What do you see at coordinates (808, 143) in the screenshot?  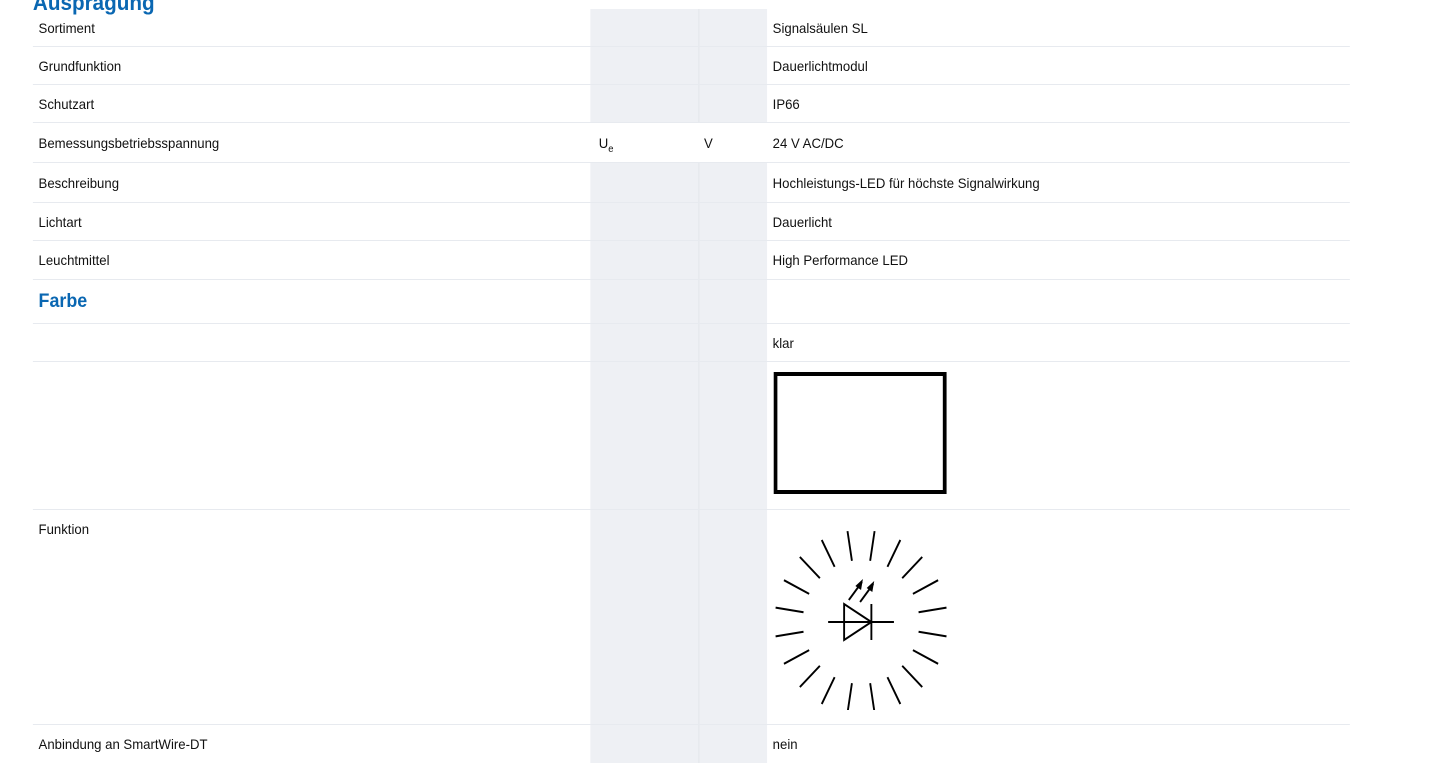 I see `property-value: 24 V AC/DC` at bounding box center [808, 143].